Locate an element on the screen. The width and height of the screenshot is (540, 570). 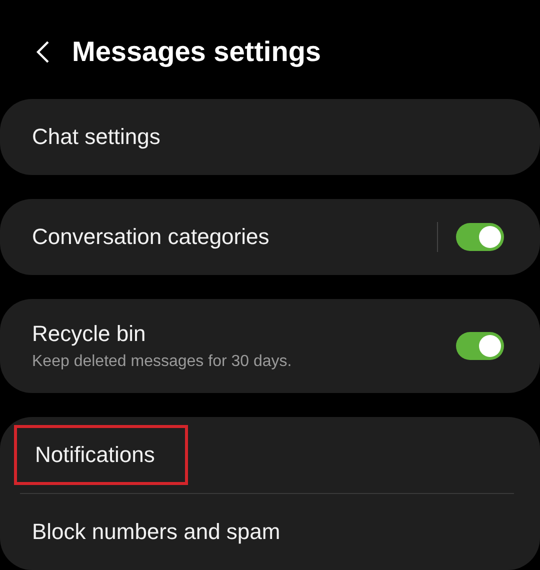
setting-label: Conversation categories is located at coordinates (151, 237).